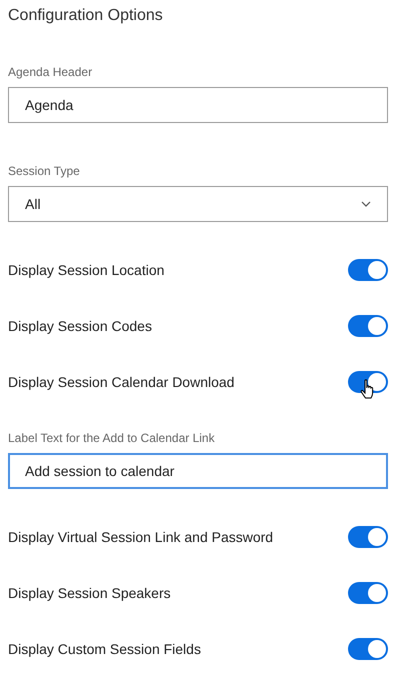  What do you see at coordinates (111, 438) in the screenshot?
I see `field-label: Label Text for the Add to Calendar Link` at bounding box center [111, 438].